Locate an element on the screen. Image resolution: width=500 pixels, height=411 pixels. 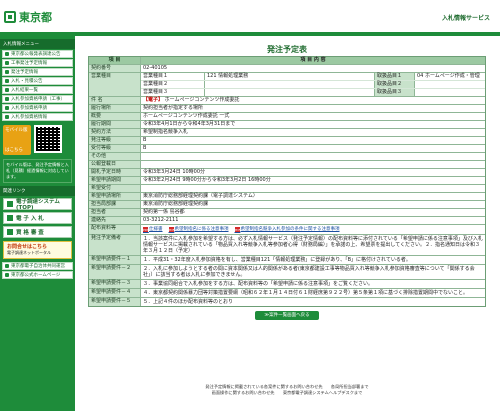
contact-banner: お問合せはこちら 電子調達ネットポータル is located at coordinates (37, 250).